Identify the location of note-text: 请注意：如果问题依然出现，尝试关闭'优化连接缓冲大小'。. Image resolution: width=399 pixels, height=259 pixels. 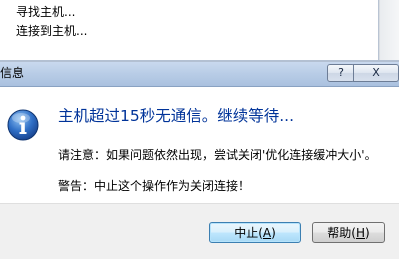
(217, 155).